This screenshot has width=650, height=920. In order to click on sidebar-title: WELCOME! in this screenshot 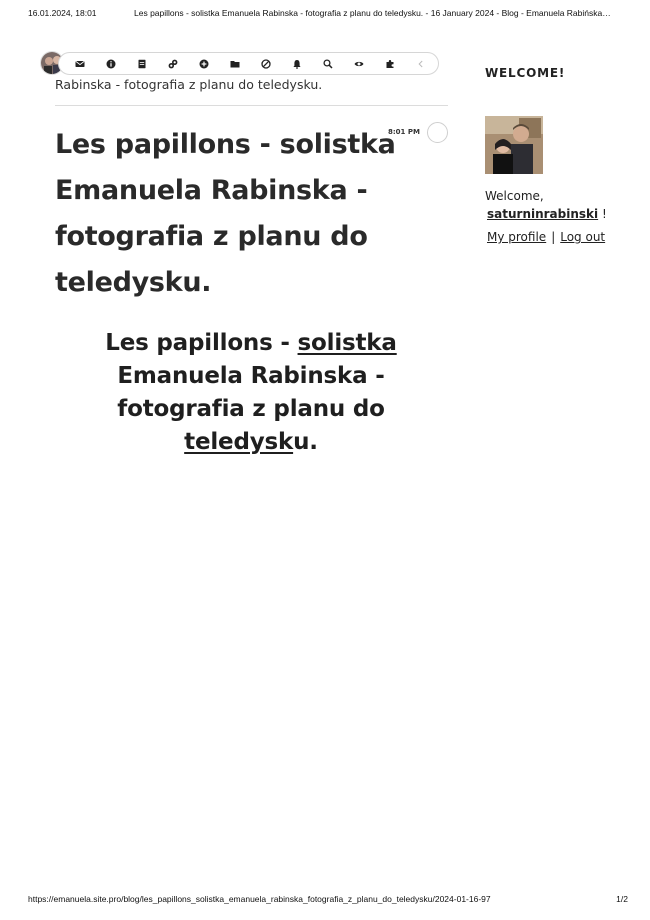, I will do `click(525, 73)`.